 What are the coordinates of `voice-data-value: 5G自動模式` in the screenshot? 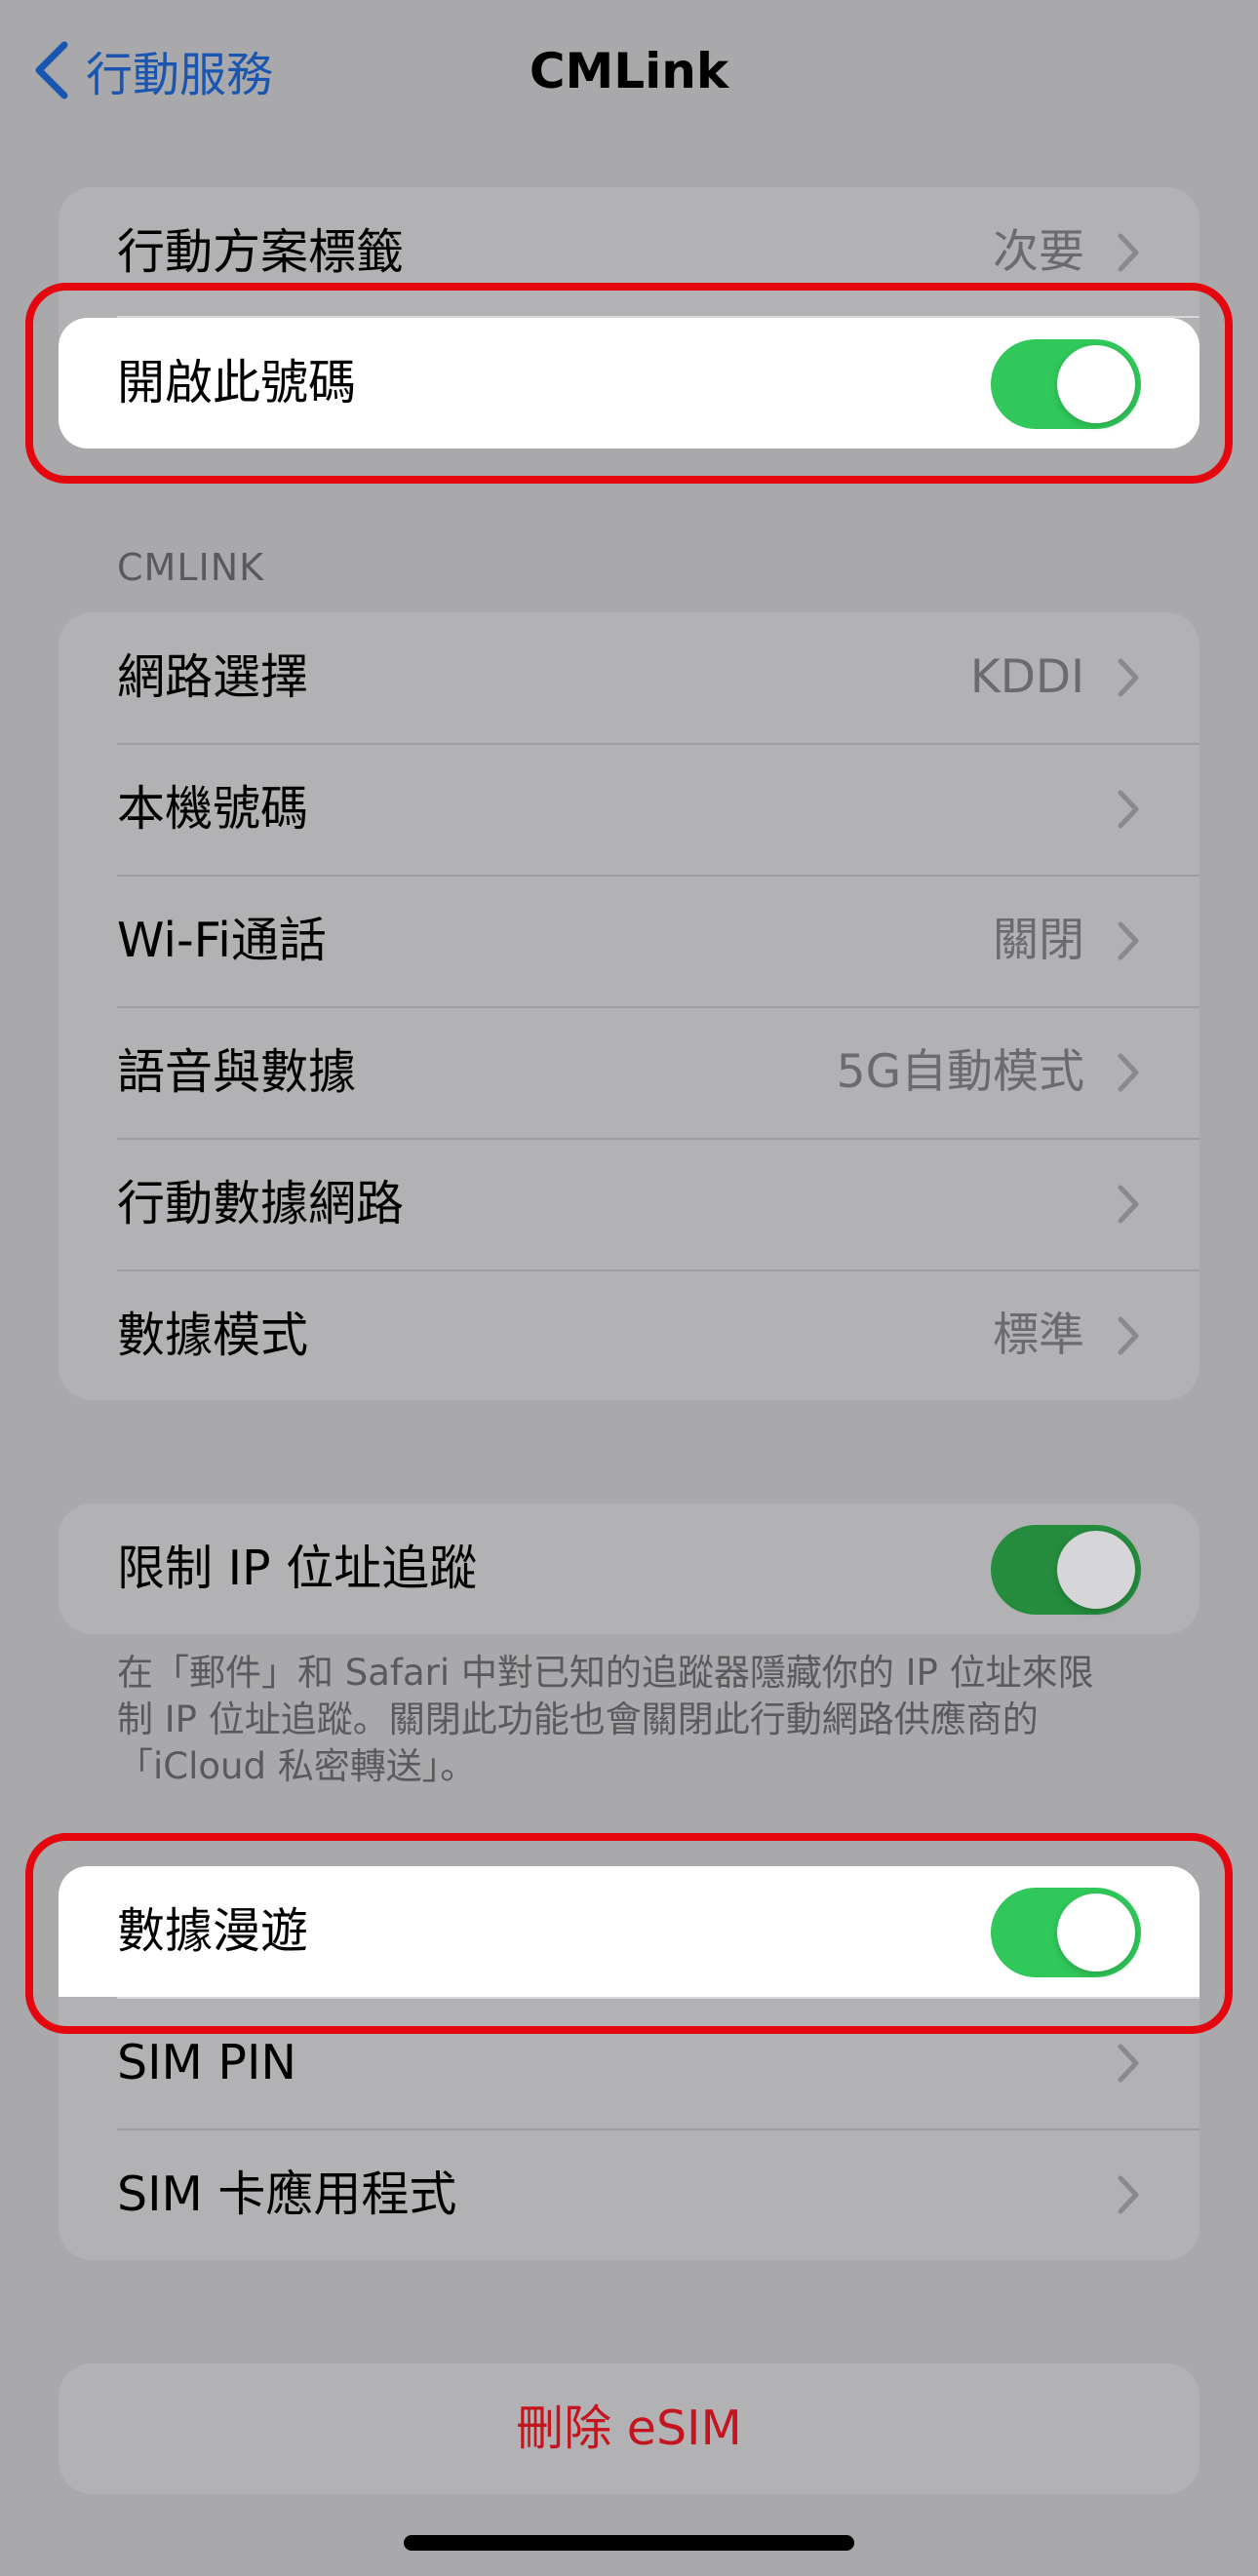 It's located at (960, 1072).